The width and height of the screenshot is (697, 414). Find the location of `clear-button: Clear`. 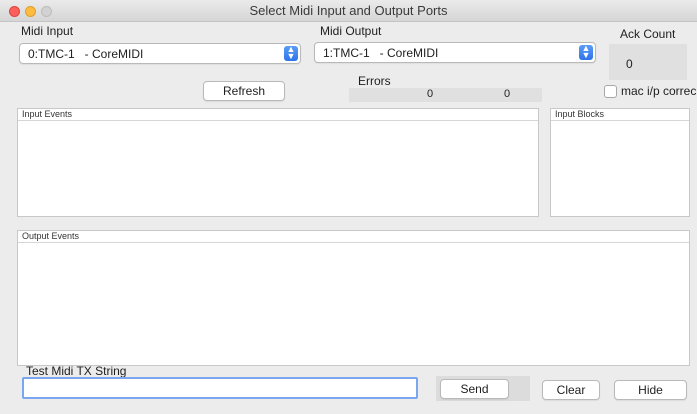

clear-button: Clear is located at coordinates (571, 390).